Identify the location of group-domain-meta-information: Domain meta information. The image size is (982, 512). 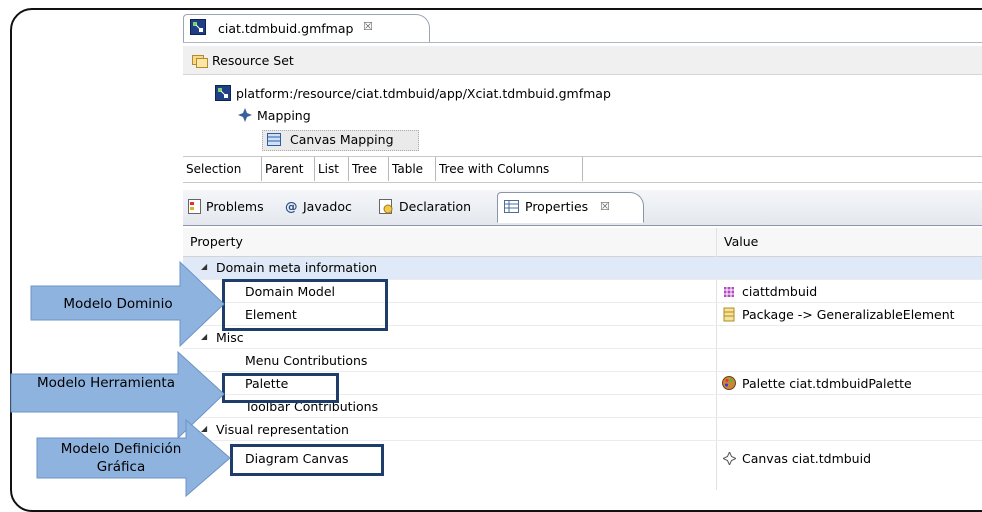
(297, 267).